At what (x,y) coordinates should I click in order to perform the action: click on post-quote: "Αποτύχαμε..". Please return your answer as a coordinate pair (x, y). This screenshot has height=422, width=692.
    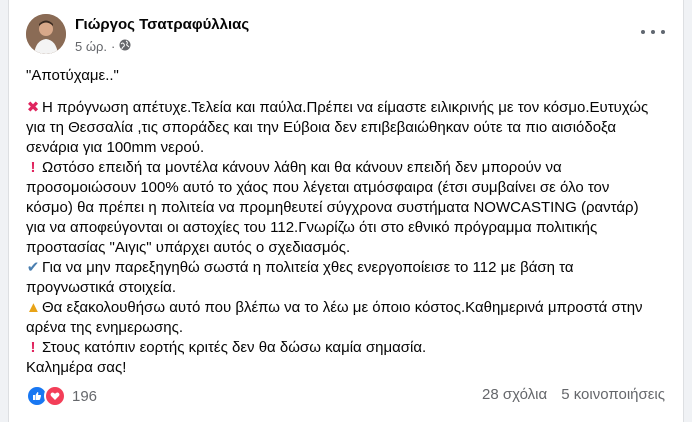
    Looking at the image, I should click on (72, 75).